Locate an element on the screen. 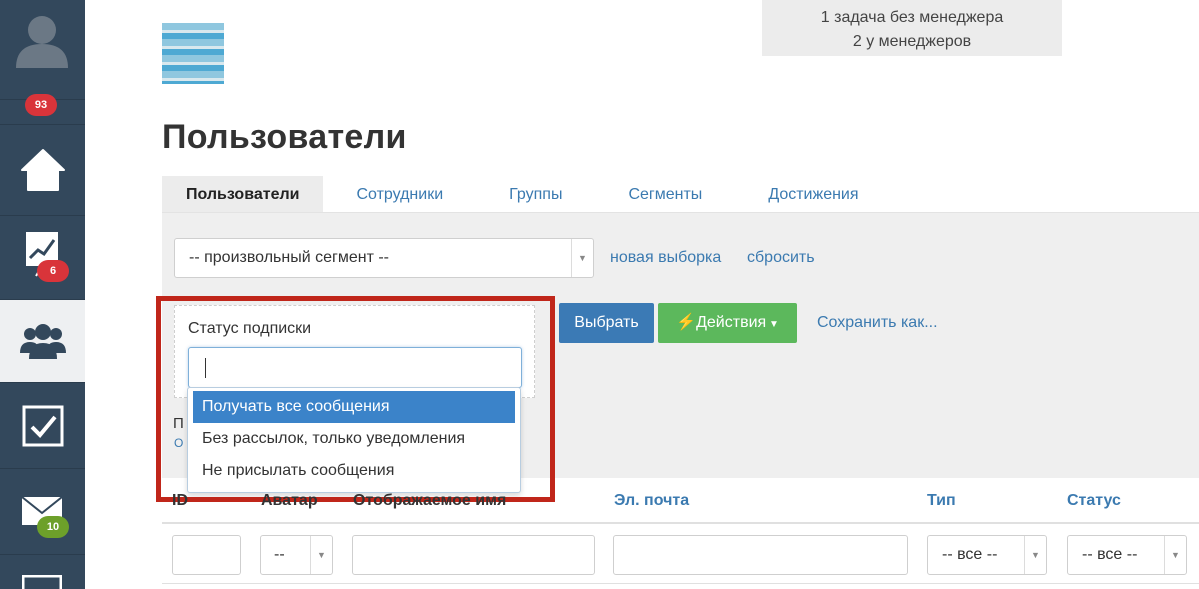  bolt-icon: ⚡ is located at coordinates (686, 322).